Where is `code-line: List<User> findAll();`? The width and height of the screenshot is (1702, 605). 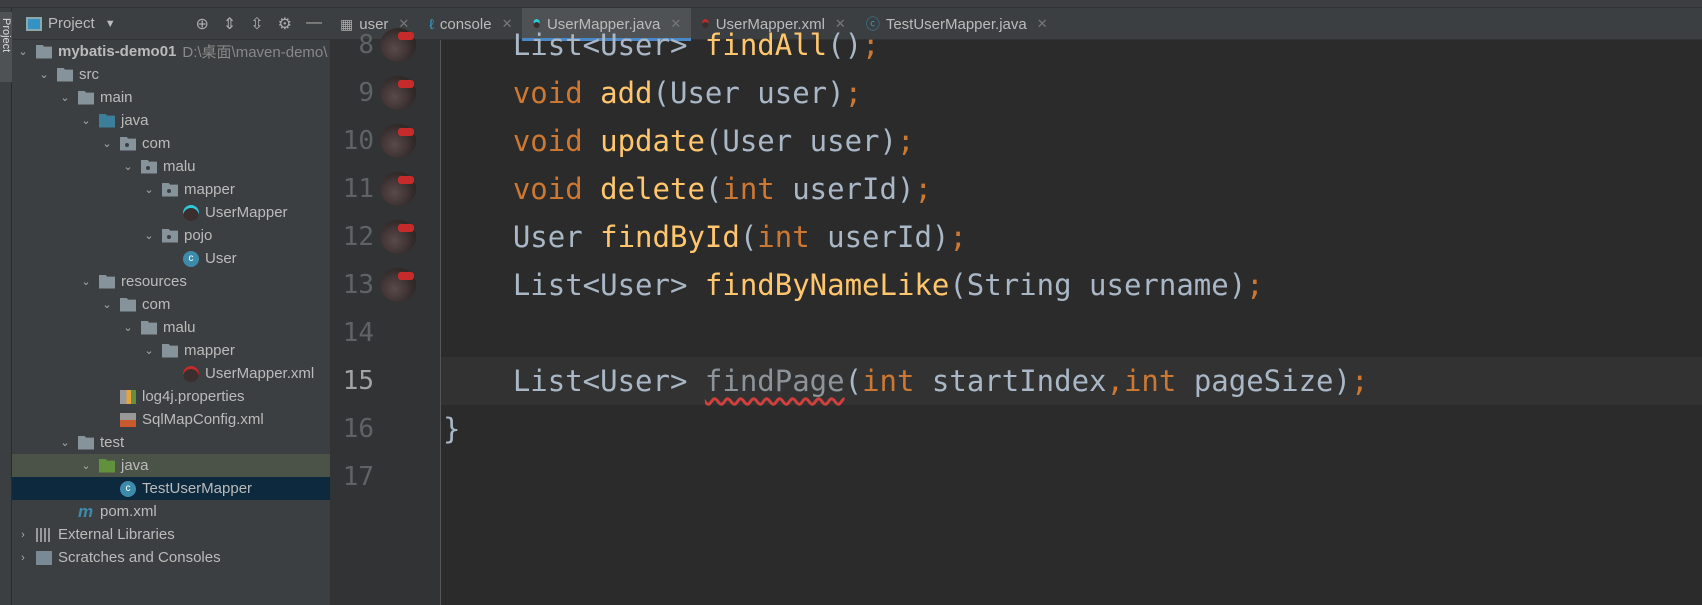 code-line: List<User> findAll(); is located at coordinates (661, 45).